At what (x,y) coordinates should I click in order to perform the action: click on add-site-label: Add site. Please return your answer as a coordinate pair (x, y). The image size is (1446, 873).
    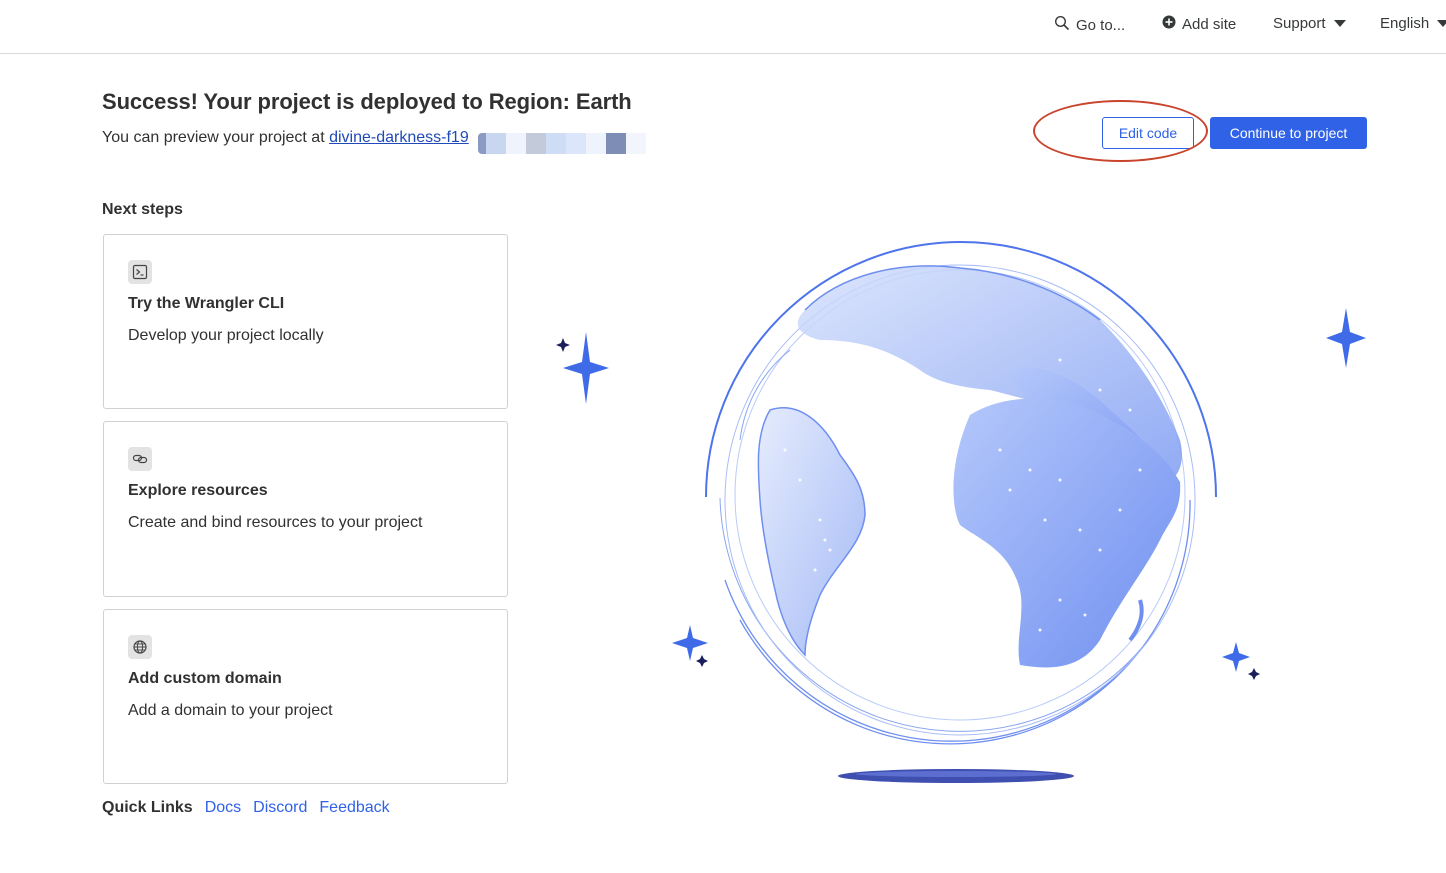
    Looking at the image, I should click on (1209, 24).